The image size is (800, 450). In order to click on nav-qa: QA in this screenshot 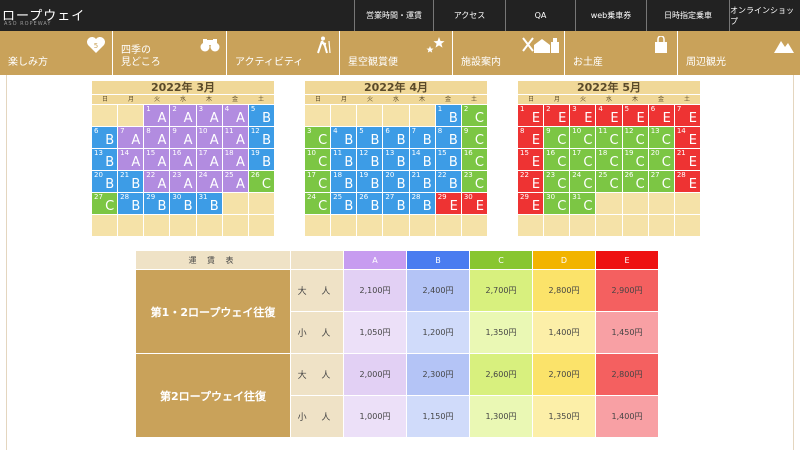, I will do `click(540, 15)`.